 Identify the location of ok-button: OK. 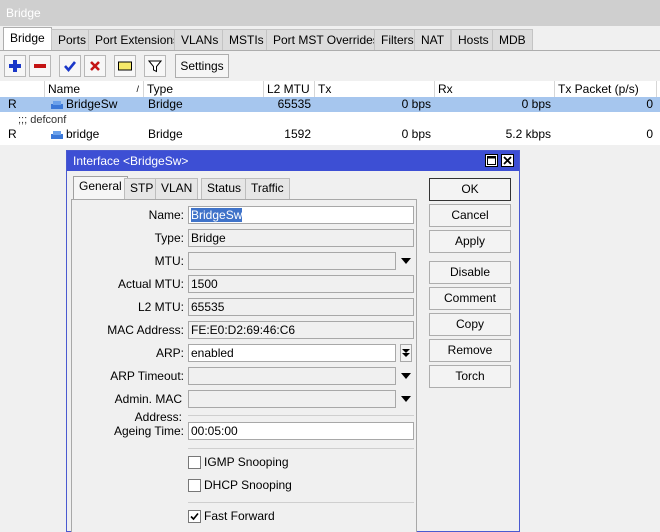
(470, 189).